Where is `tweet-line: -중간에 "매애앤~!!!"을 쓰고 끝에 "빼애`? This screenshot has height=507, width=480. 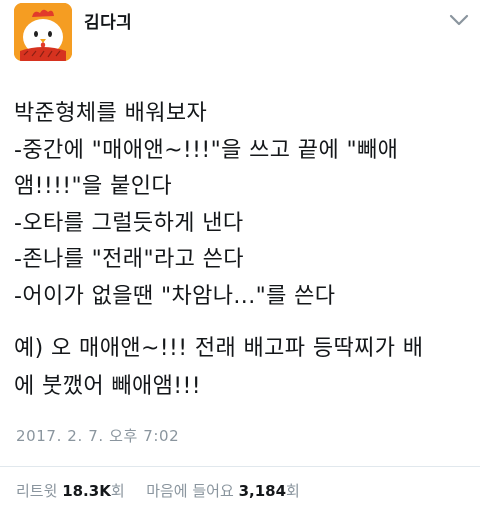
tweet-line: -중간에 "매애앤~!!!"을 쓰고 끝에 "빼애 is located at coordinates (206, 150).